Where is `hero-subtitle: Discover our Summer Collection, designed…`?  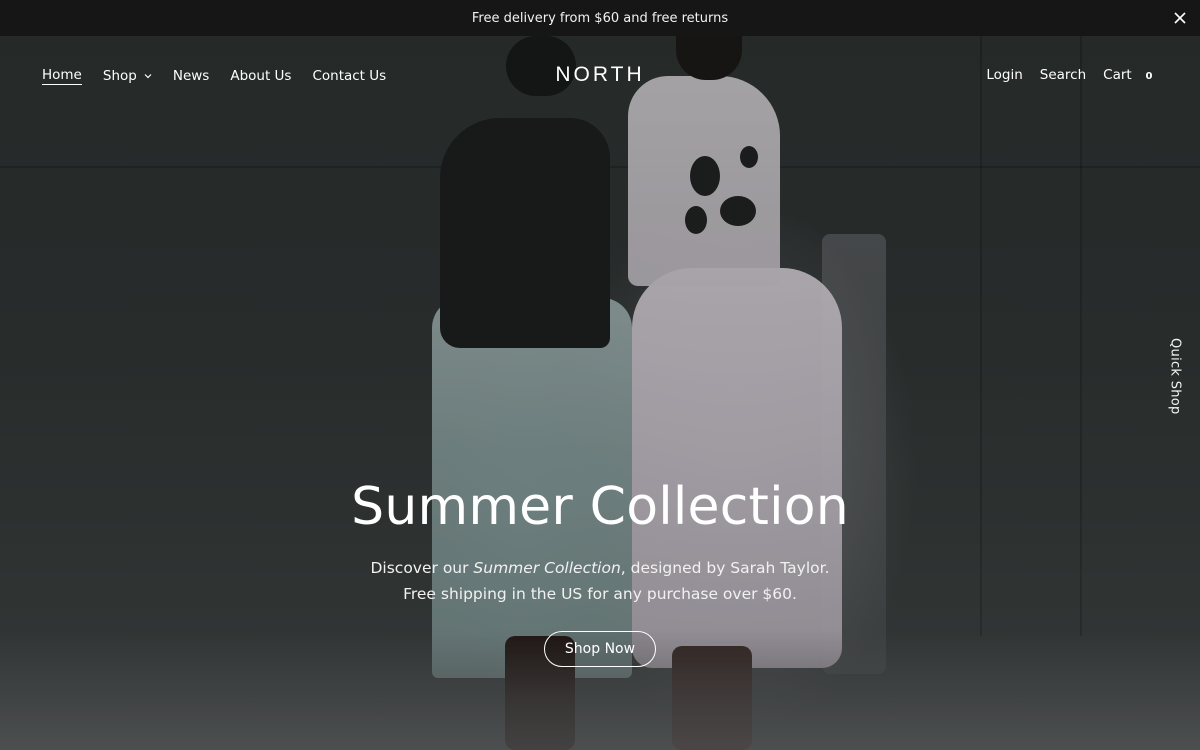 hero-subtitle: Discover our Summer Collection, designed… is located at coordinates (600, 581).